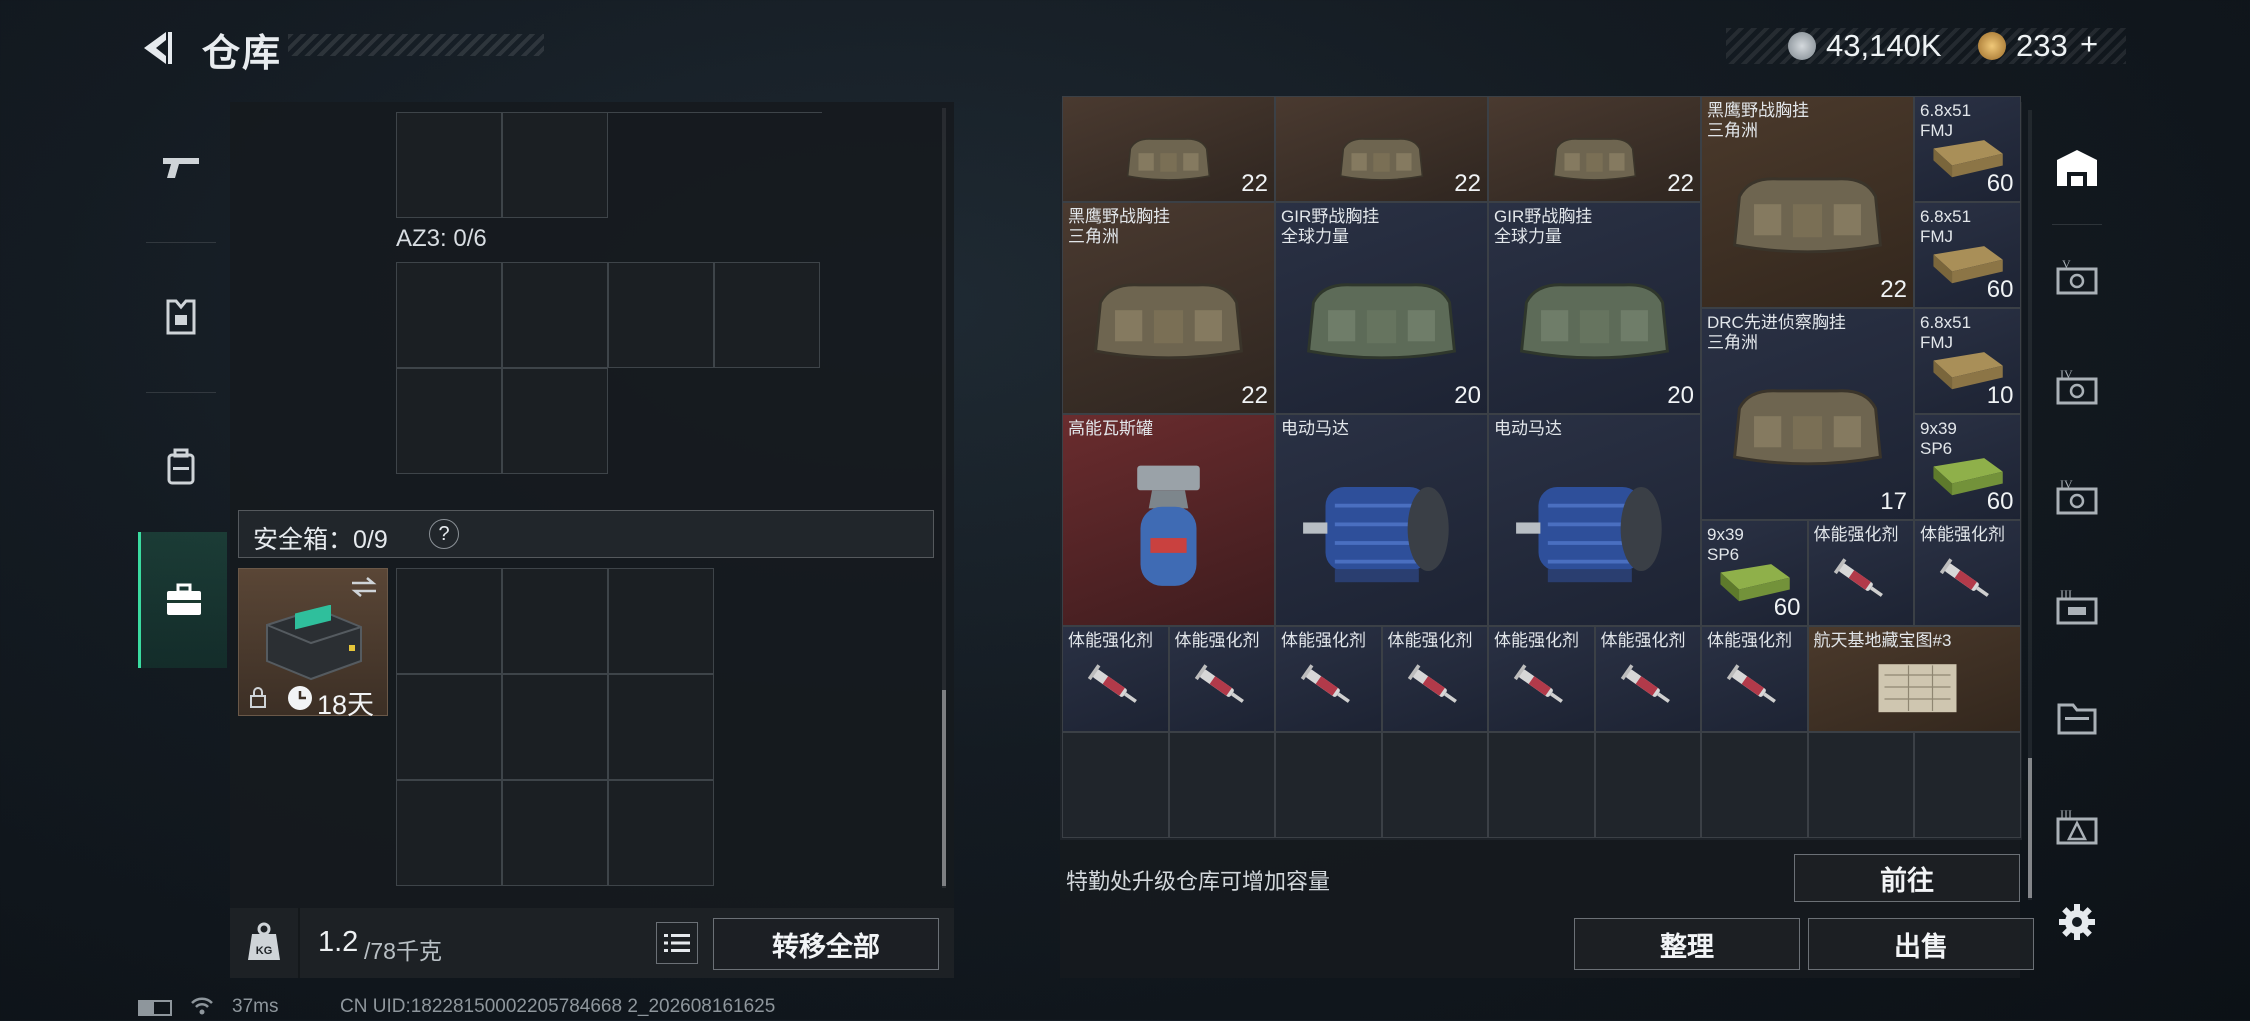 The width and height of the screenshot is (2250, 1021). Describe the element at coordinates (182, 600) in the screenshot. I see `nav-safebox` at that location.